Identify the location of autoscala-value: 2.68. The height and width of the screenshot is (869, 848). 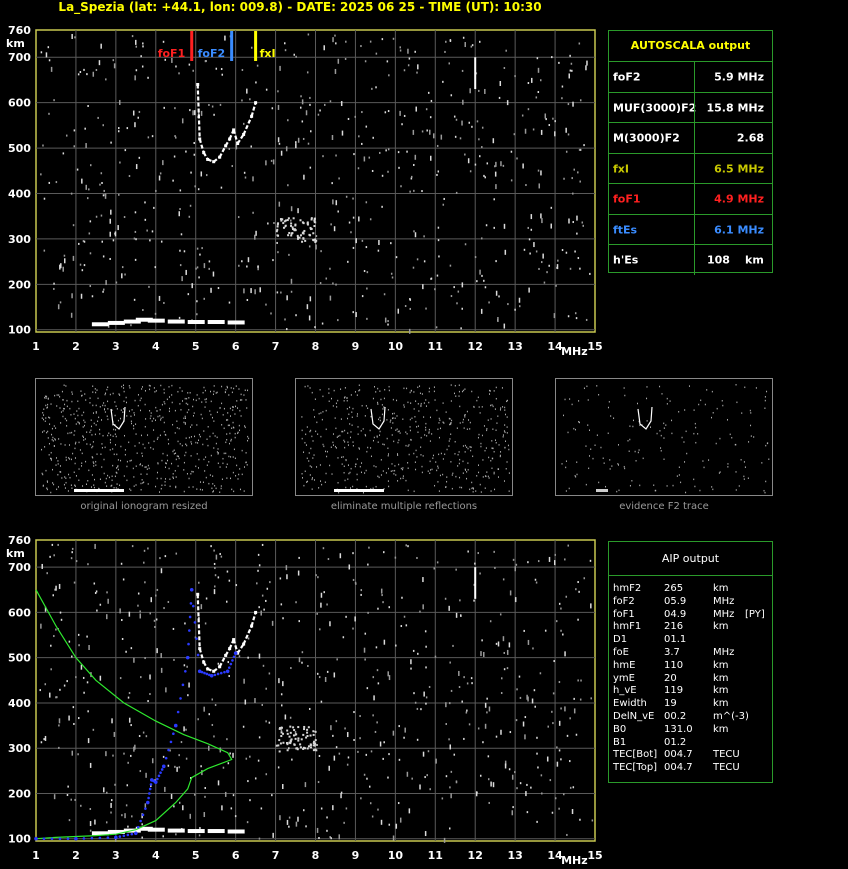
(750, 138).